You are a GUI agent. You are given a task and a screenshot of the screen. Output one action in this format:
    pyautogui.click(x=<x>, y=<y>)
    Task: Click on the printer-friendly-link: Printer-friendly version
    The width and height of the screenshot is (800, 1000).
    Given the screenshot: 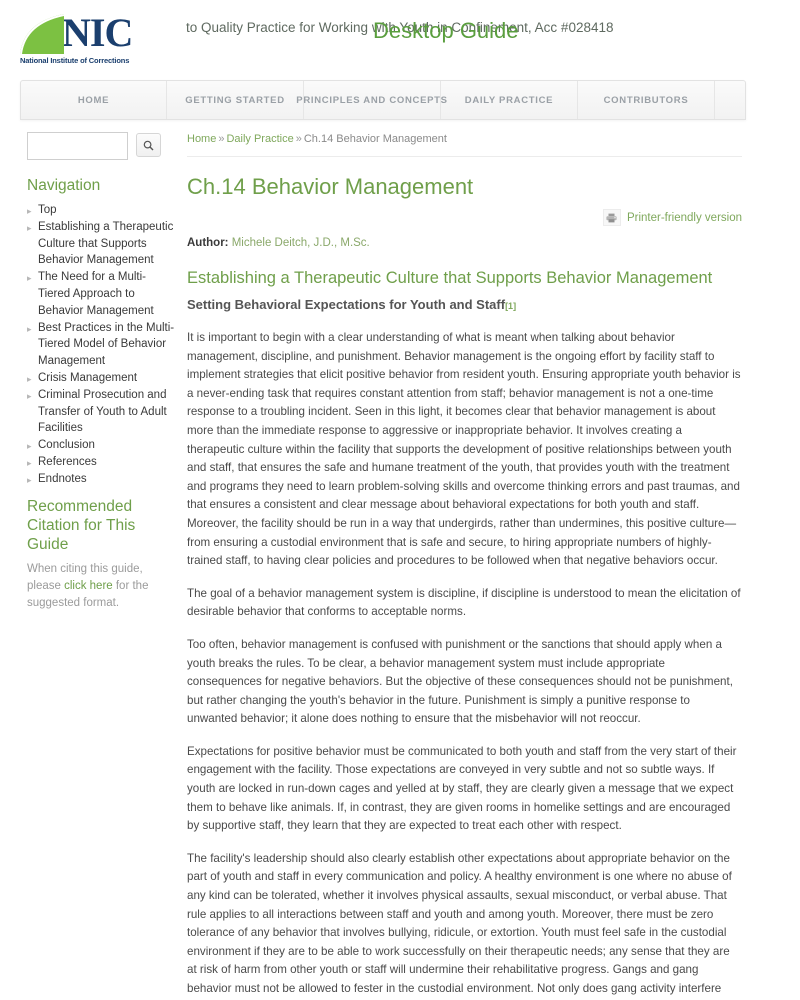 What is the action you would take?
    pyautogui.click(x=684, y=218)
    